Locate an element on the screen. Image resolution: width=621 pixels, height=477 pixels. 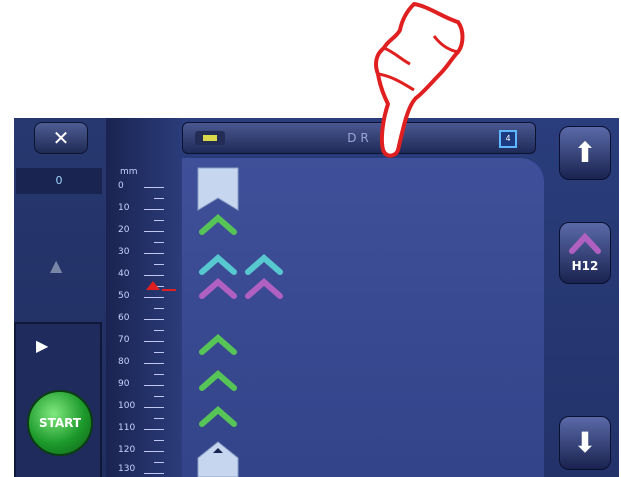
tools-icon: ✕ is located at coordinates (61, 138).